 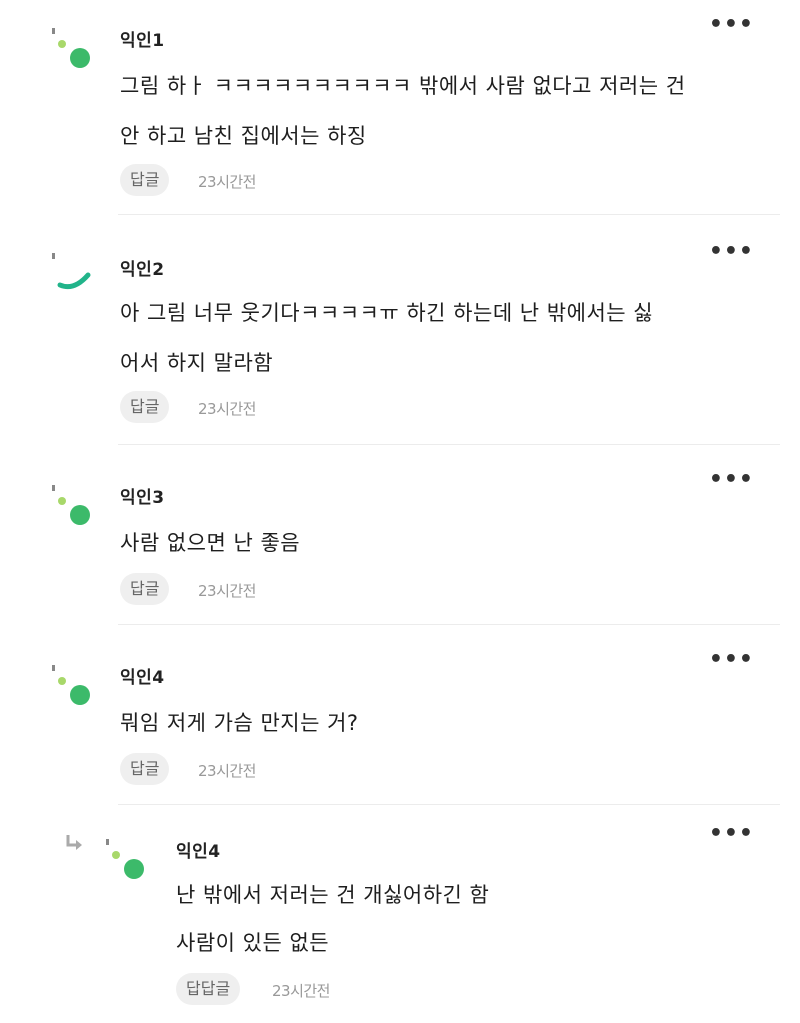 I want to click on comment-author: 익인2, so click(x=142, y=270).